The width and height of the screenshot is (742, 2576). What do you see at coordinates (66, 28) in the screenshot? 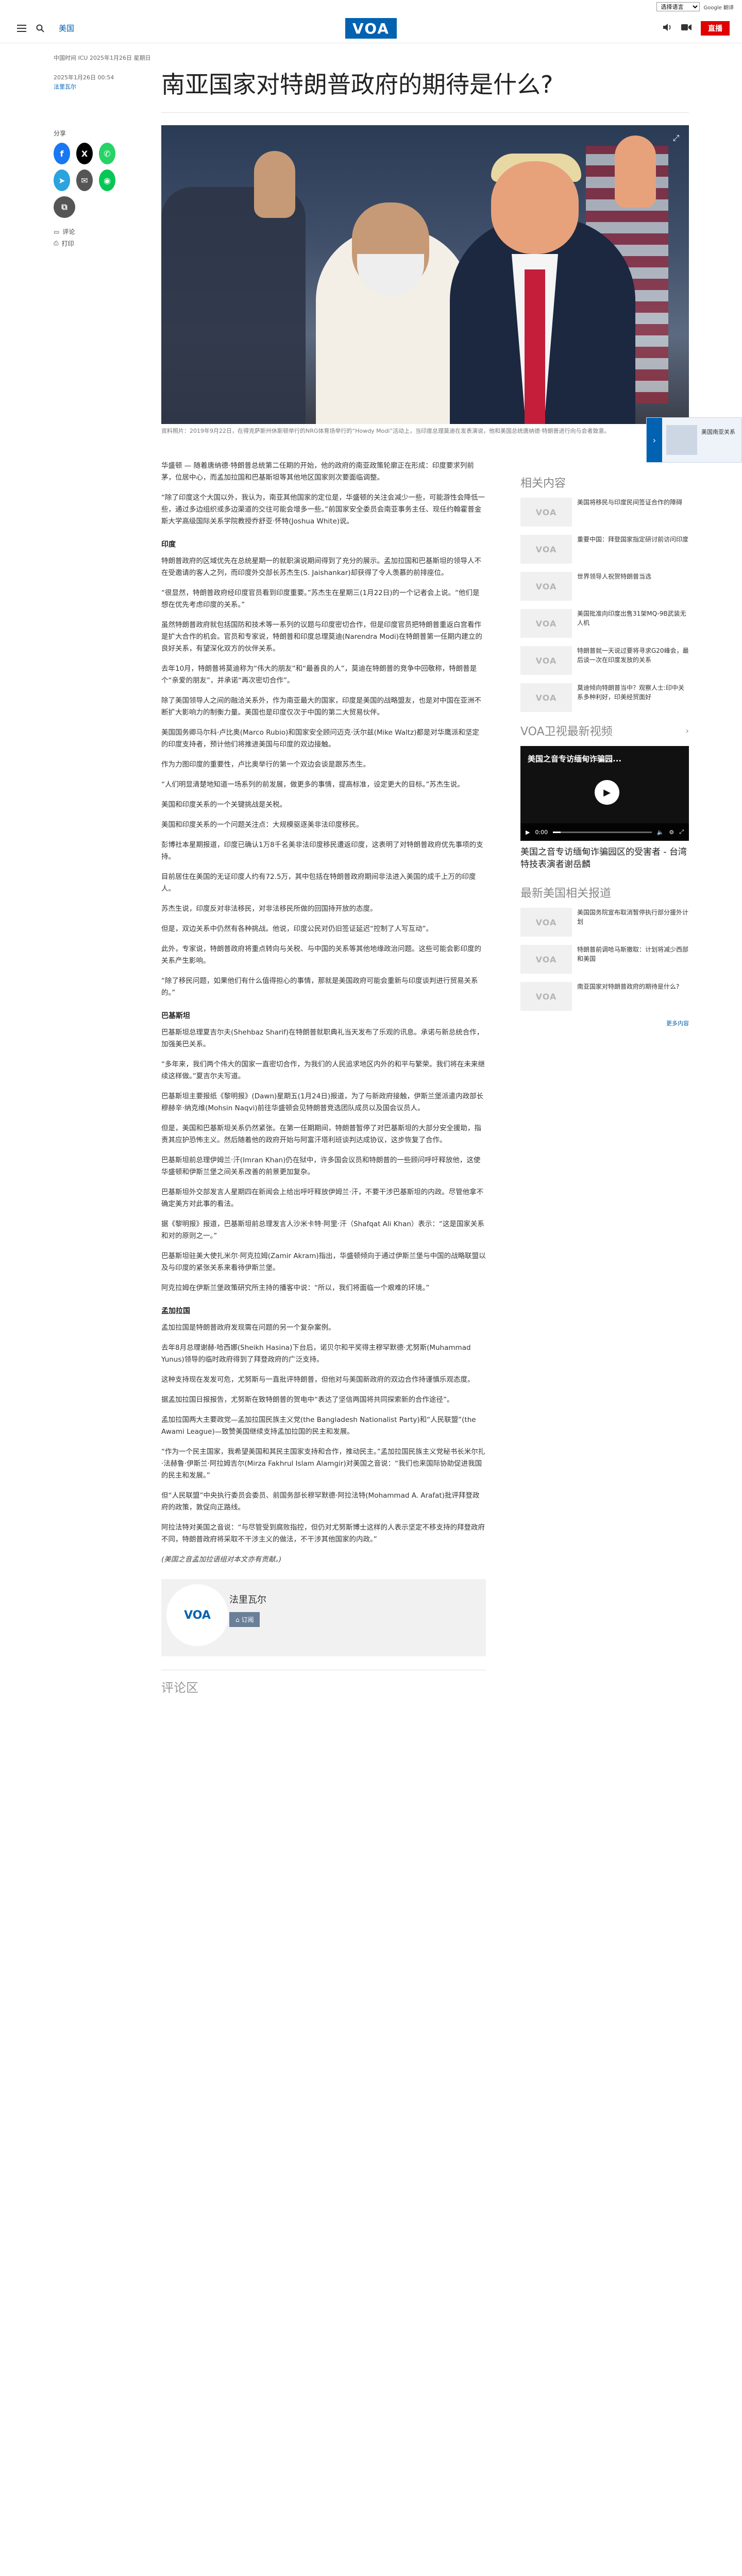
I see `section-link: 美国` at bounding box center [66, 28].